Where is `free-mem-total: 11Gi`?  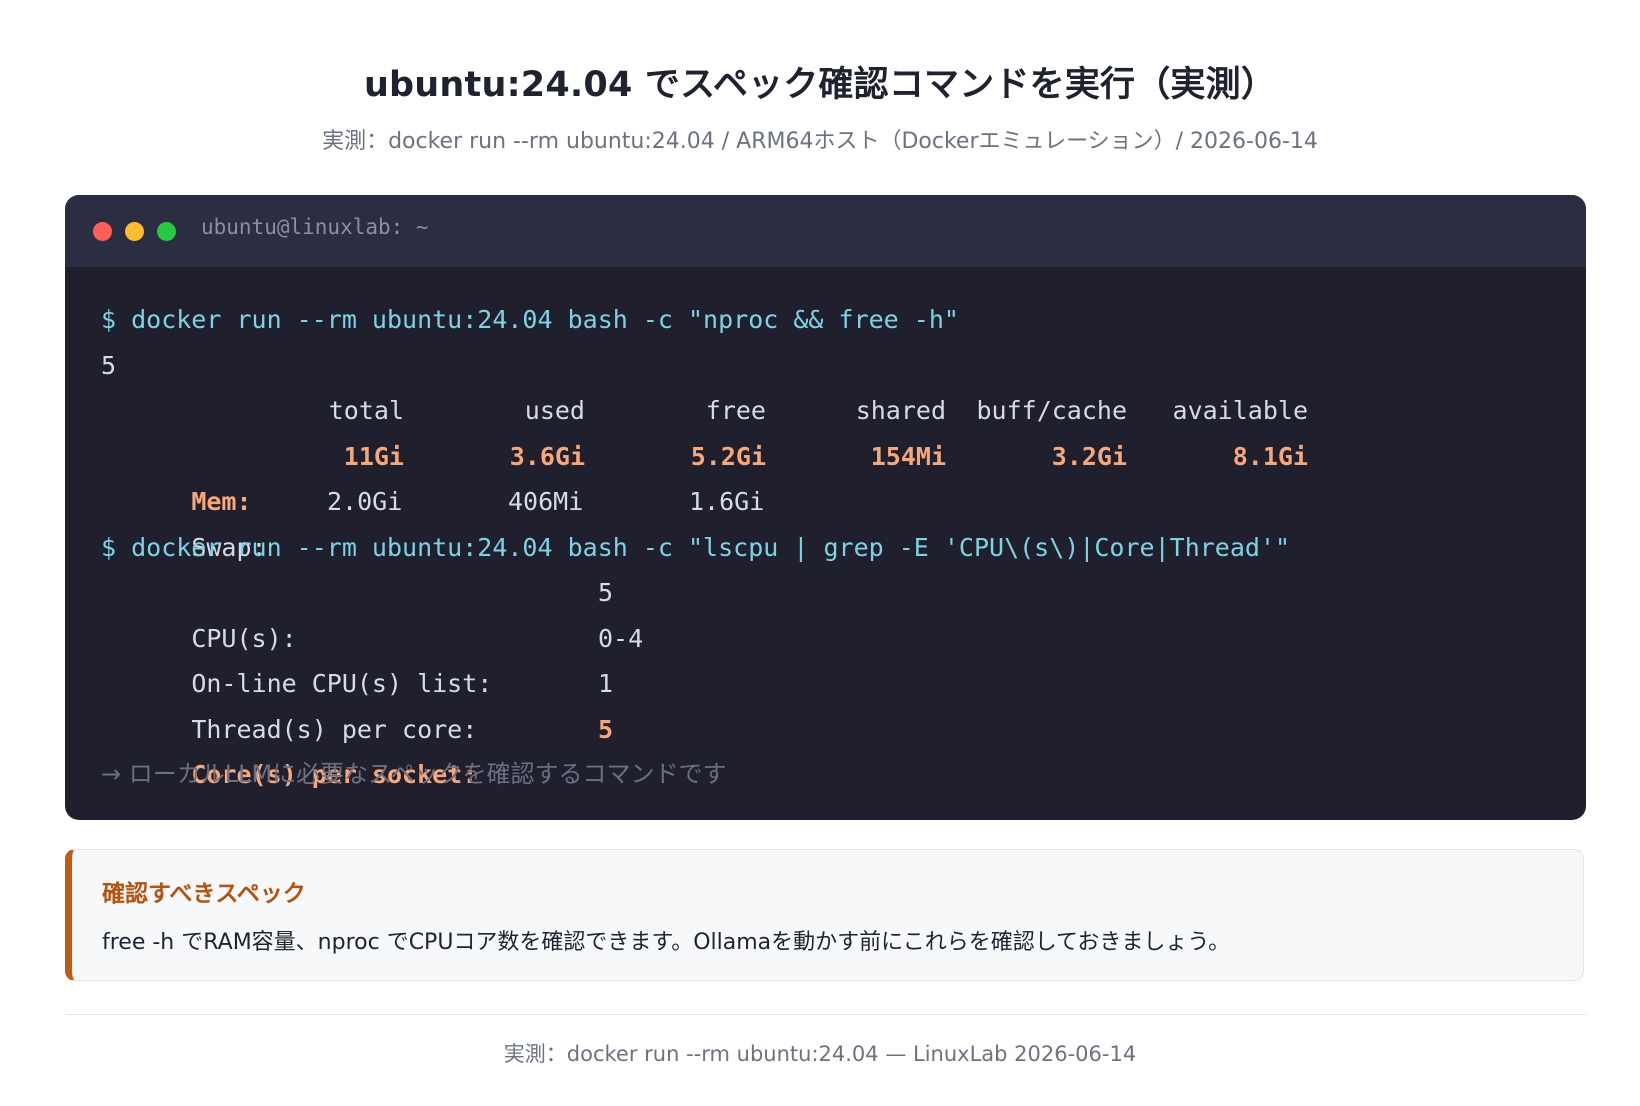 free-mem-total: 11Gi is located at coordinates (373, 456).